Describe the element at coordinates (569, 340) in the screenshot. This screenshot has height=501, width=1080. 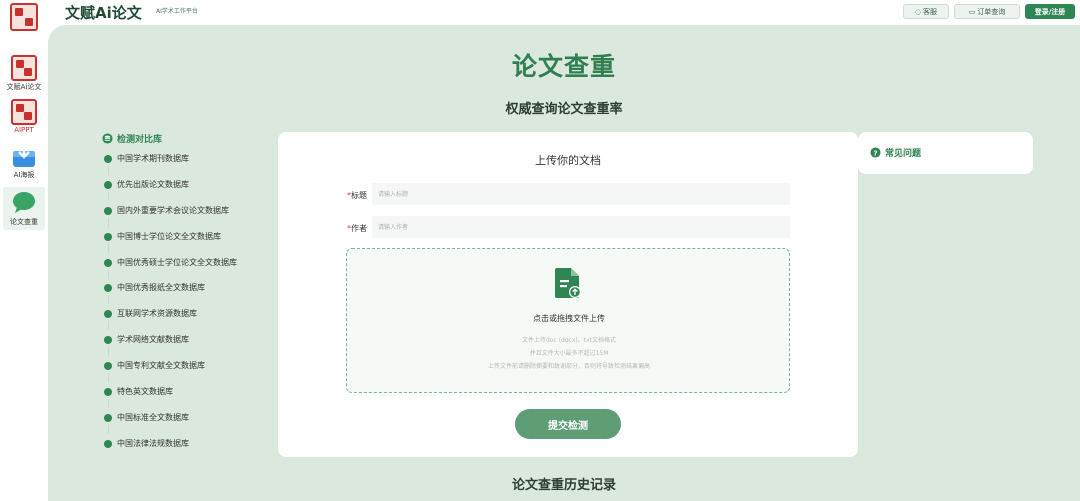
I see `drop-zone-note: 文件上传doc (docx)、txt文档格式` at that location.